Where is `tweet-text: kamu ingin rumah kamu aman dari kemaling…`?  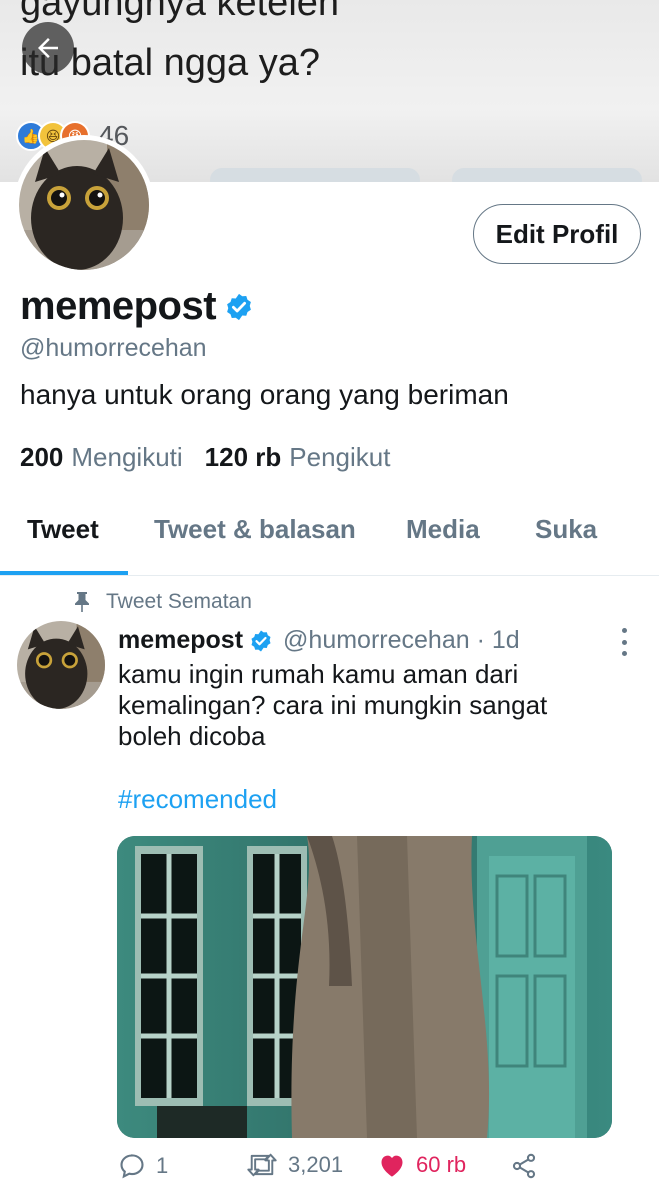
tweet-text: kamu ingin rumah kamu aman dari kemaling… is located at coordinates (333, 705).